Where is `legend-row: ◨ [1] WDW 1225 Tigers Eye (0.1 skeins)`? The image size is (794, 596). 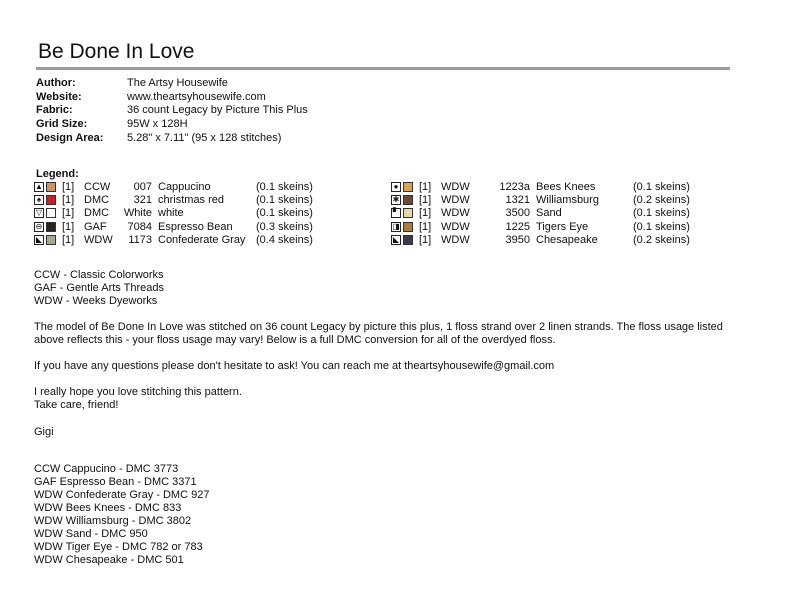 legend-row: ◨ [1] WDW 1225 Tigers Eye (0.1 skeins) is located at coordinates (540, 226).